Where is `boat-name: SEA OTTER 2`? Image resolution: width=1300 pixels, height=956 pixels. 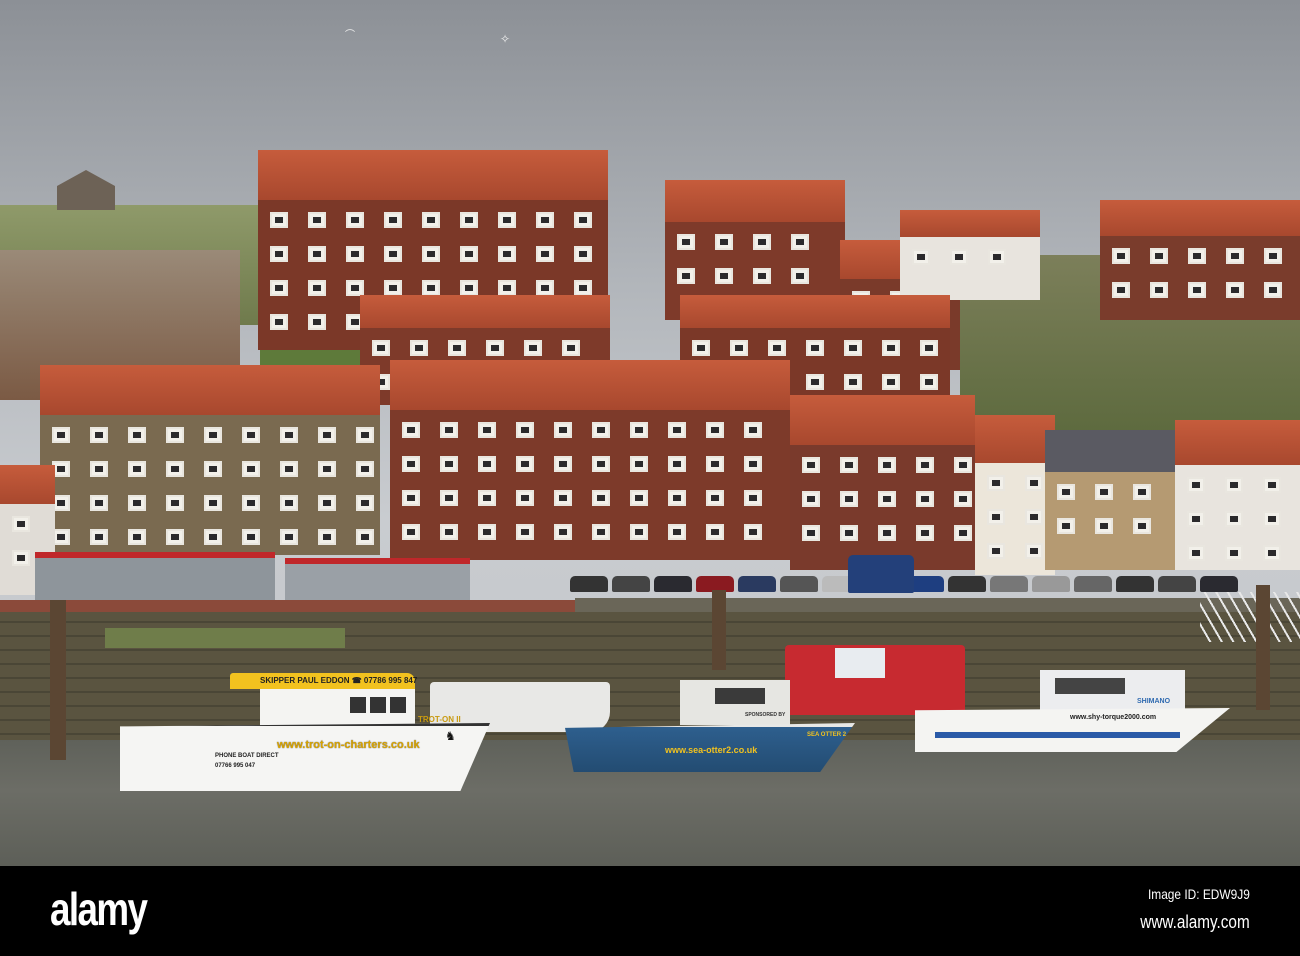 boat-name: SEA OTTER 2 is located at coordinates (827, 735).